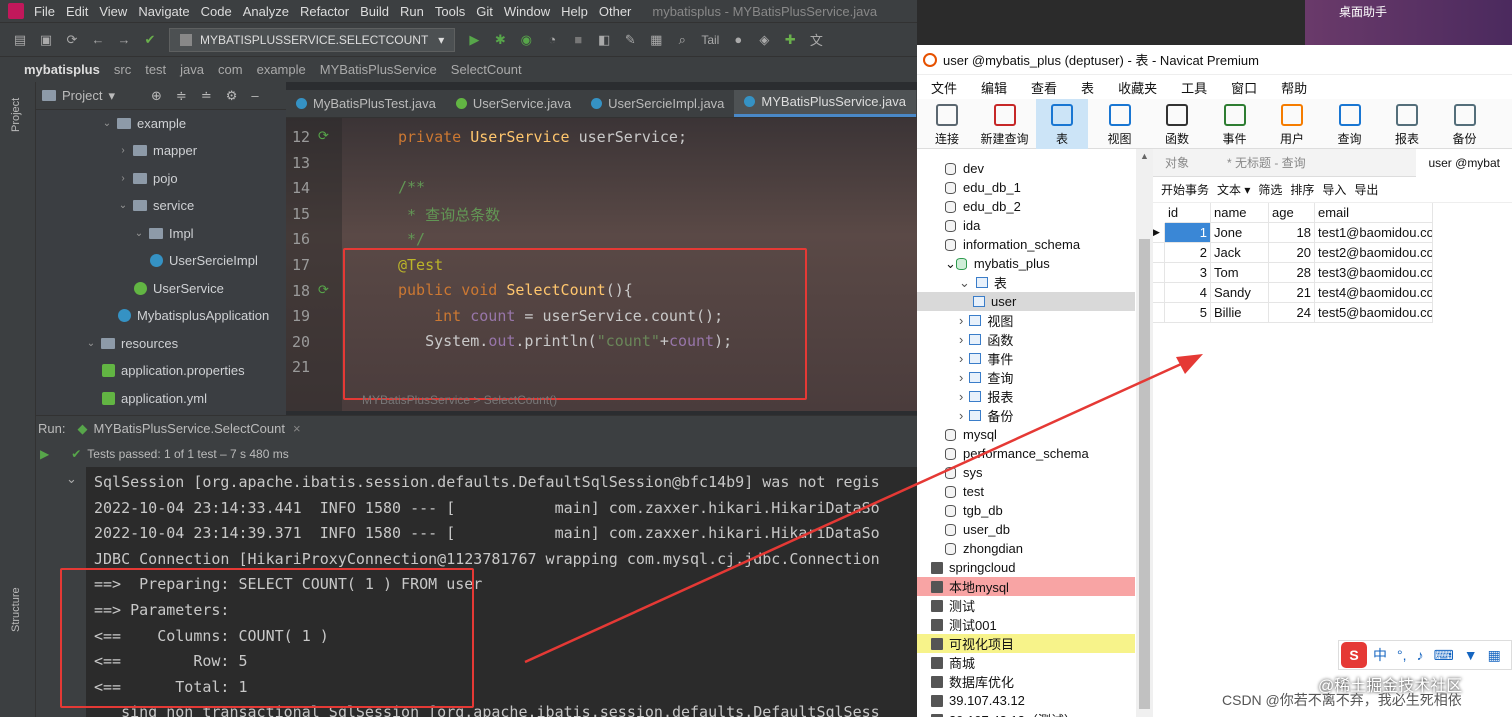 Image resolution: width=1512 pixels, height=717 pixels. Describe the element at coordinates (526, 40) in the screenshot. I see `coverage-icon: ◉` at that location.